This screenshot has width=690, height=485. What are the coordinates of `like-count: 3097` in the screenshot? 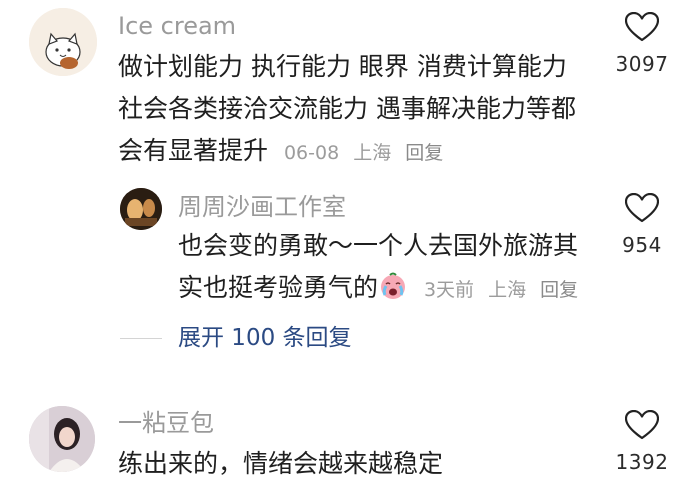 It's located at (642, 64).